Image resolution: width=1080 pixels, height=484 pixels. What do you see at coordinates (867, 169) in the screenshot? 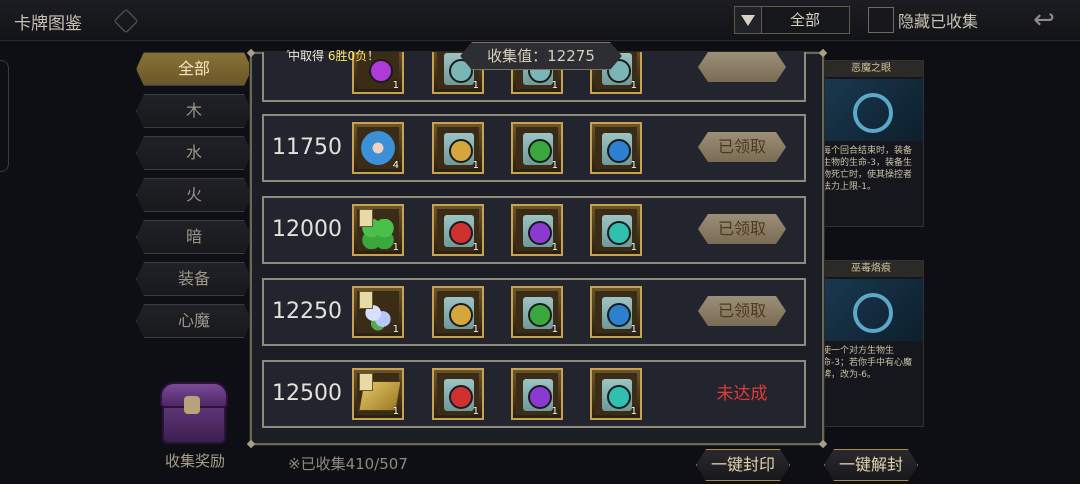
I see `card-description: 每个回合结束时，装备生物的生命-3，装备生物死亡时，使其操控者法力上限-1。` at bounding box center [867, 169].